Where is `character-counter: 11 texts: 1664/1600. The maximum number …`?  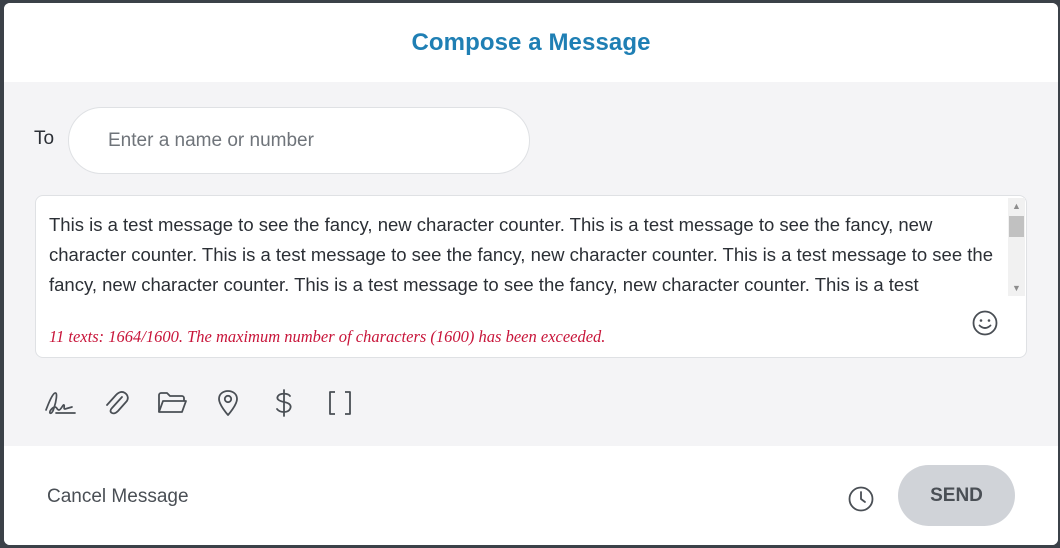
character-counter: 11 texts: 1664/1600. The maximum number … is located at coordinates (327, 336).